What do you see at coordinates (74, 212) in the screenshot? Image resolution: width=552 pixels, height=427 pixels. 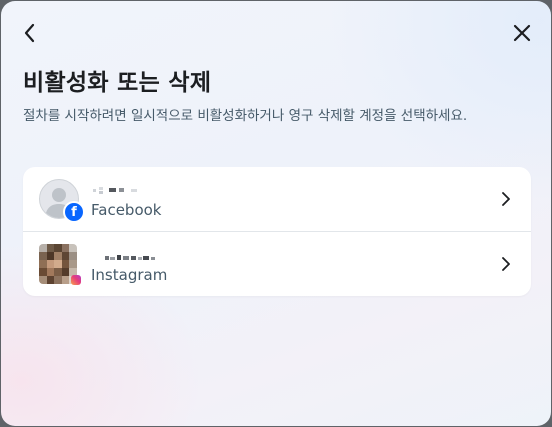 I see `facebook-logo-icon: f` at bounding box center [74, 212].